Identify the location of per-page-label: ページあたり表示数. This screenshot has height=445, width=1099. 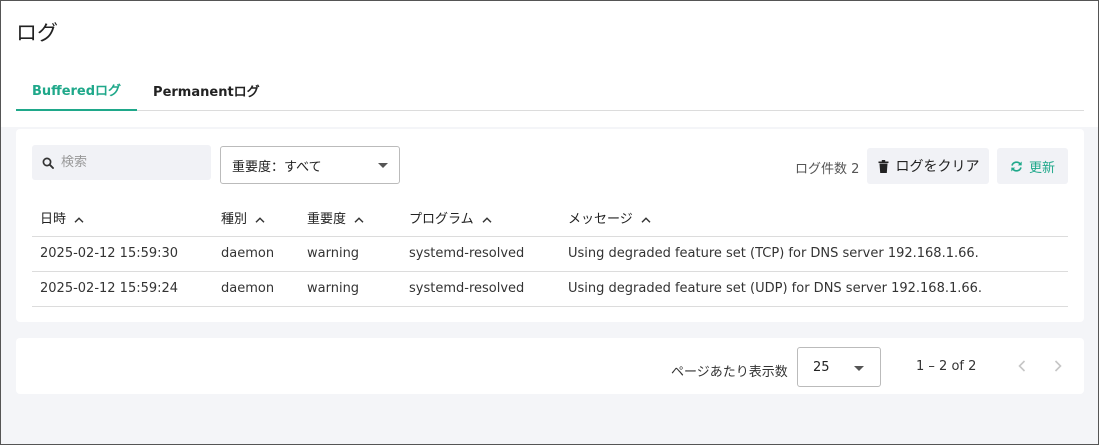
(729, 372).